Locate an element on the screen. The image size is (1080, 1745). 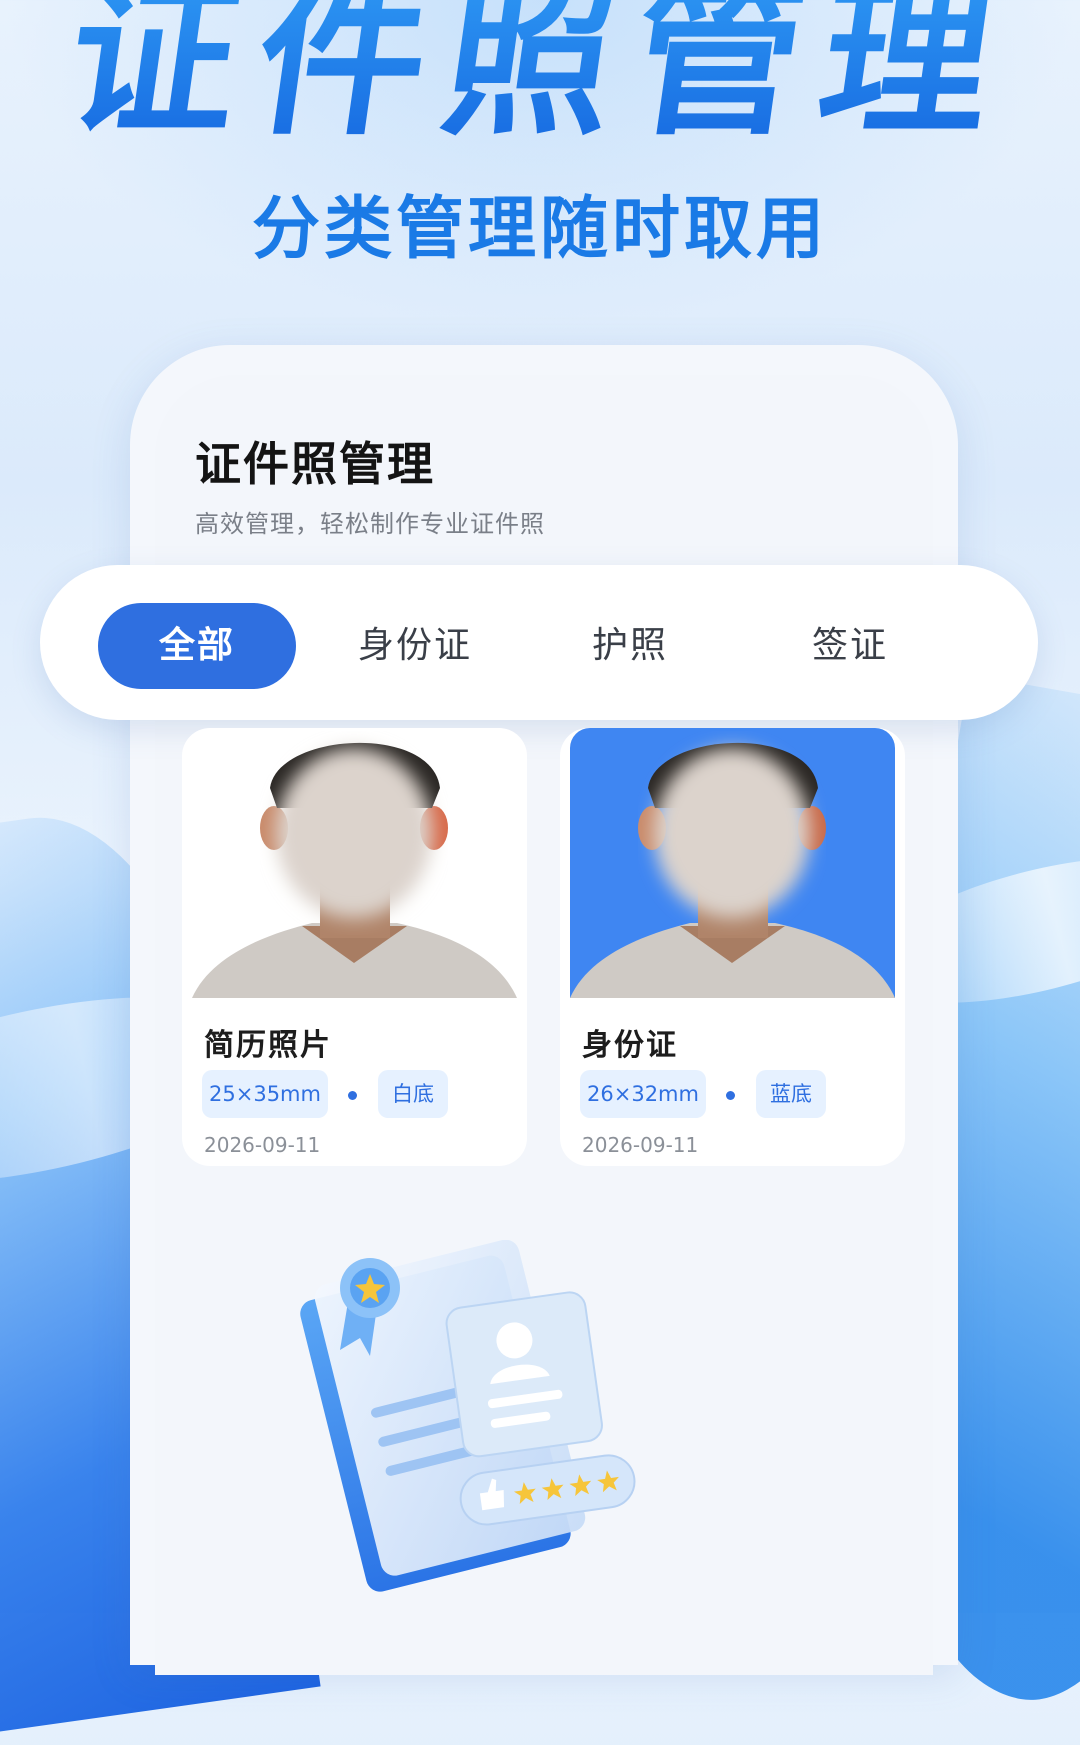
page-title: 证件照管理 is located at coordinates (315, 464).